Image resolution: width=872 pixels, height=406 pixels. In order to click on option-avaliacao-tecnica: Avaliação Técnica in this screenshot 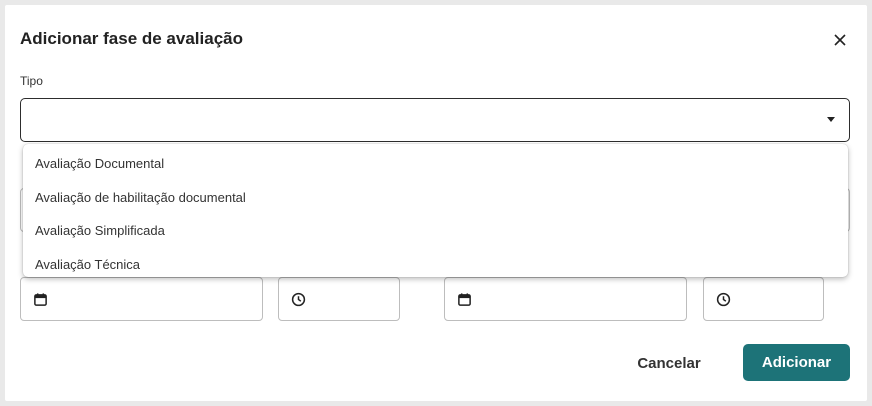, I will do `click(435, 265)`.